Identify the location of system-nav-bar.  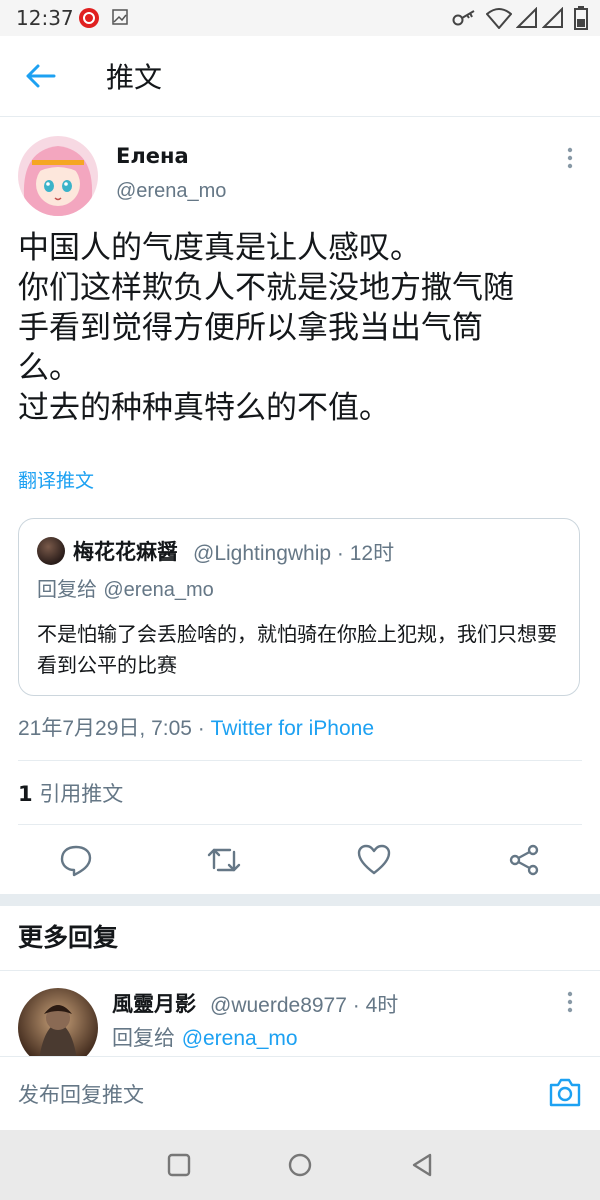
(300, 1165).